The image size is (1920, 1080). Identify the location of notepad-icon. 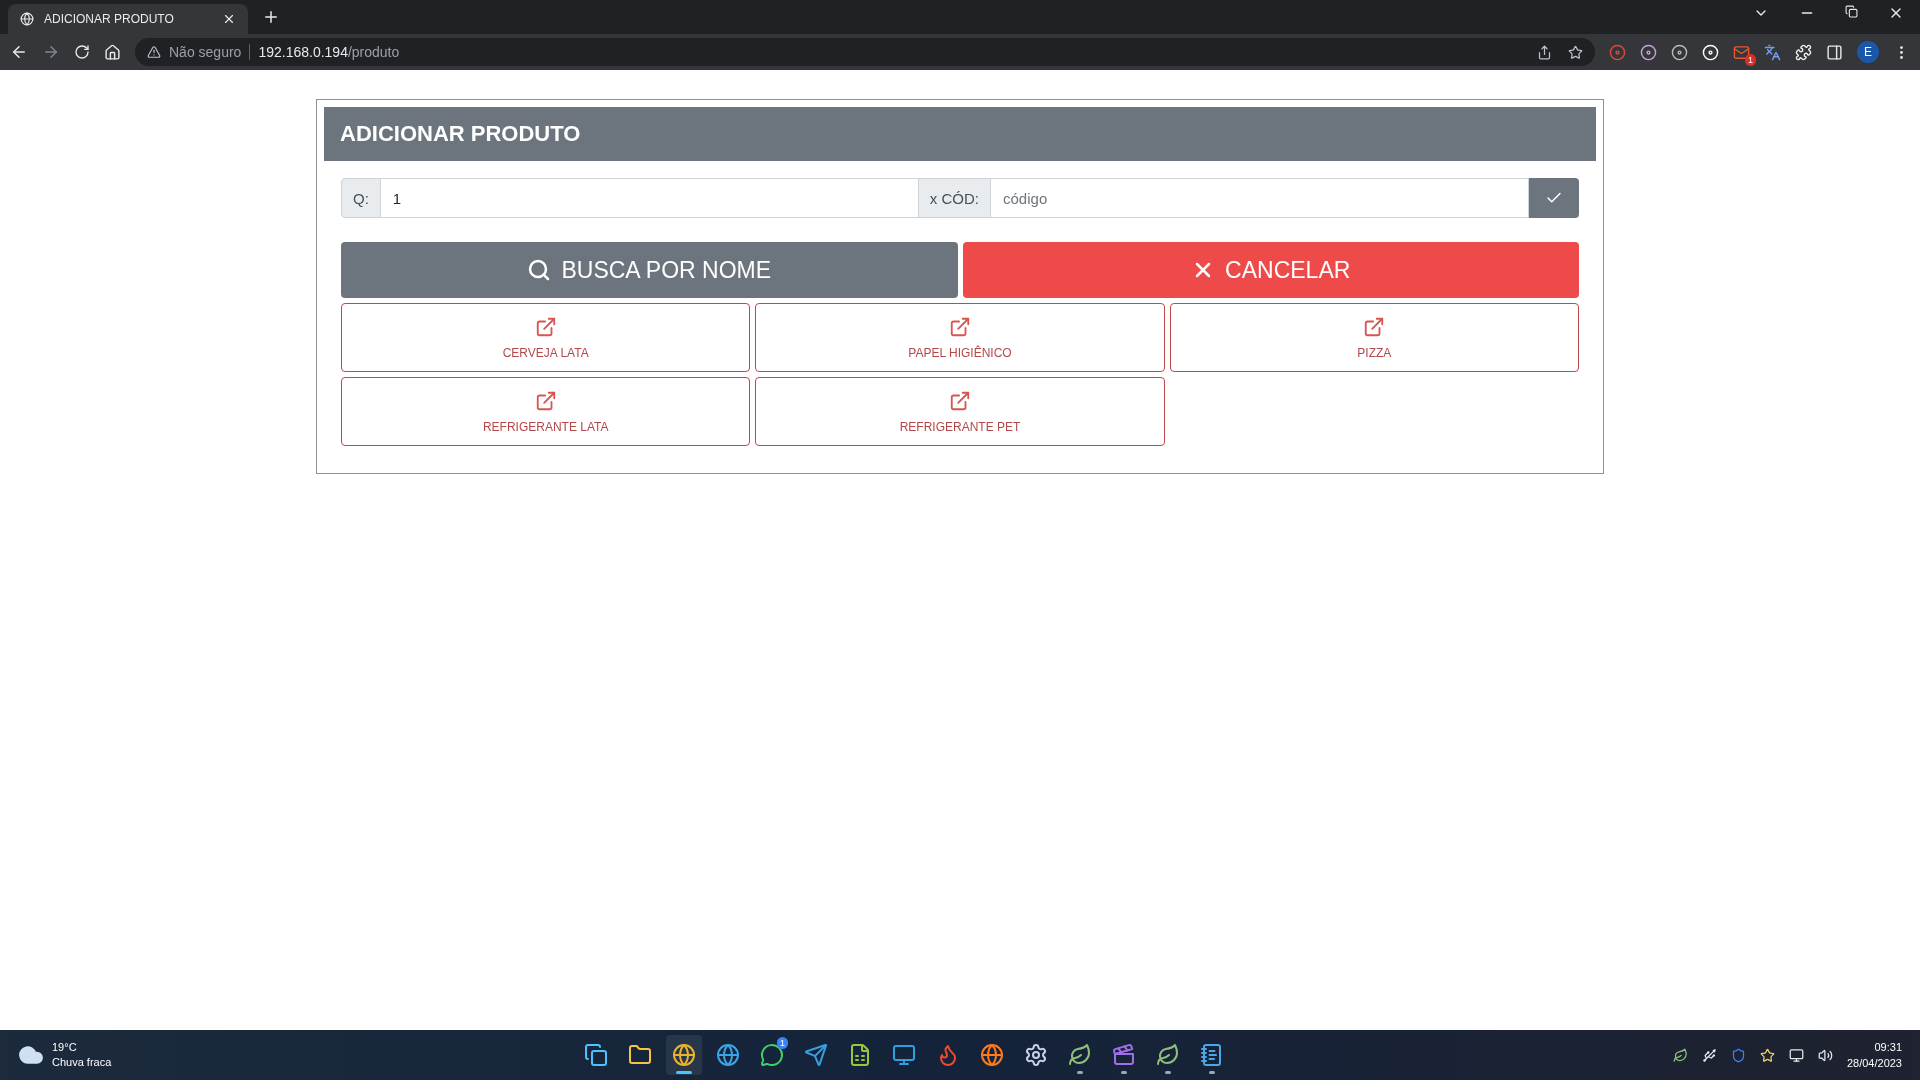
(1212, 1055).